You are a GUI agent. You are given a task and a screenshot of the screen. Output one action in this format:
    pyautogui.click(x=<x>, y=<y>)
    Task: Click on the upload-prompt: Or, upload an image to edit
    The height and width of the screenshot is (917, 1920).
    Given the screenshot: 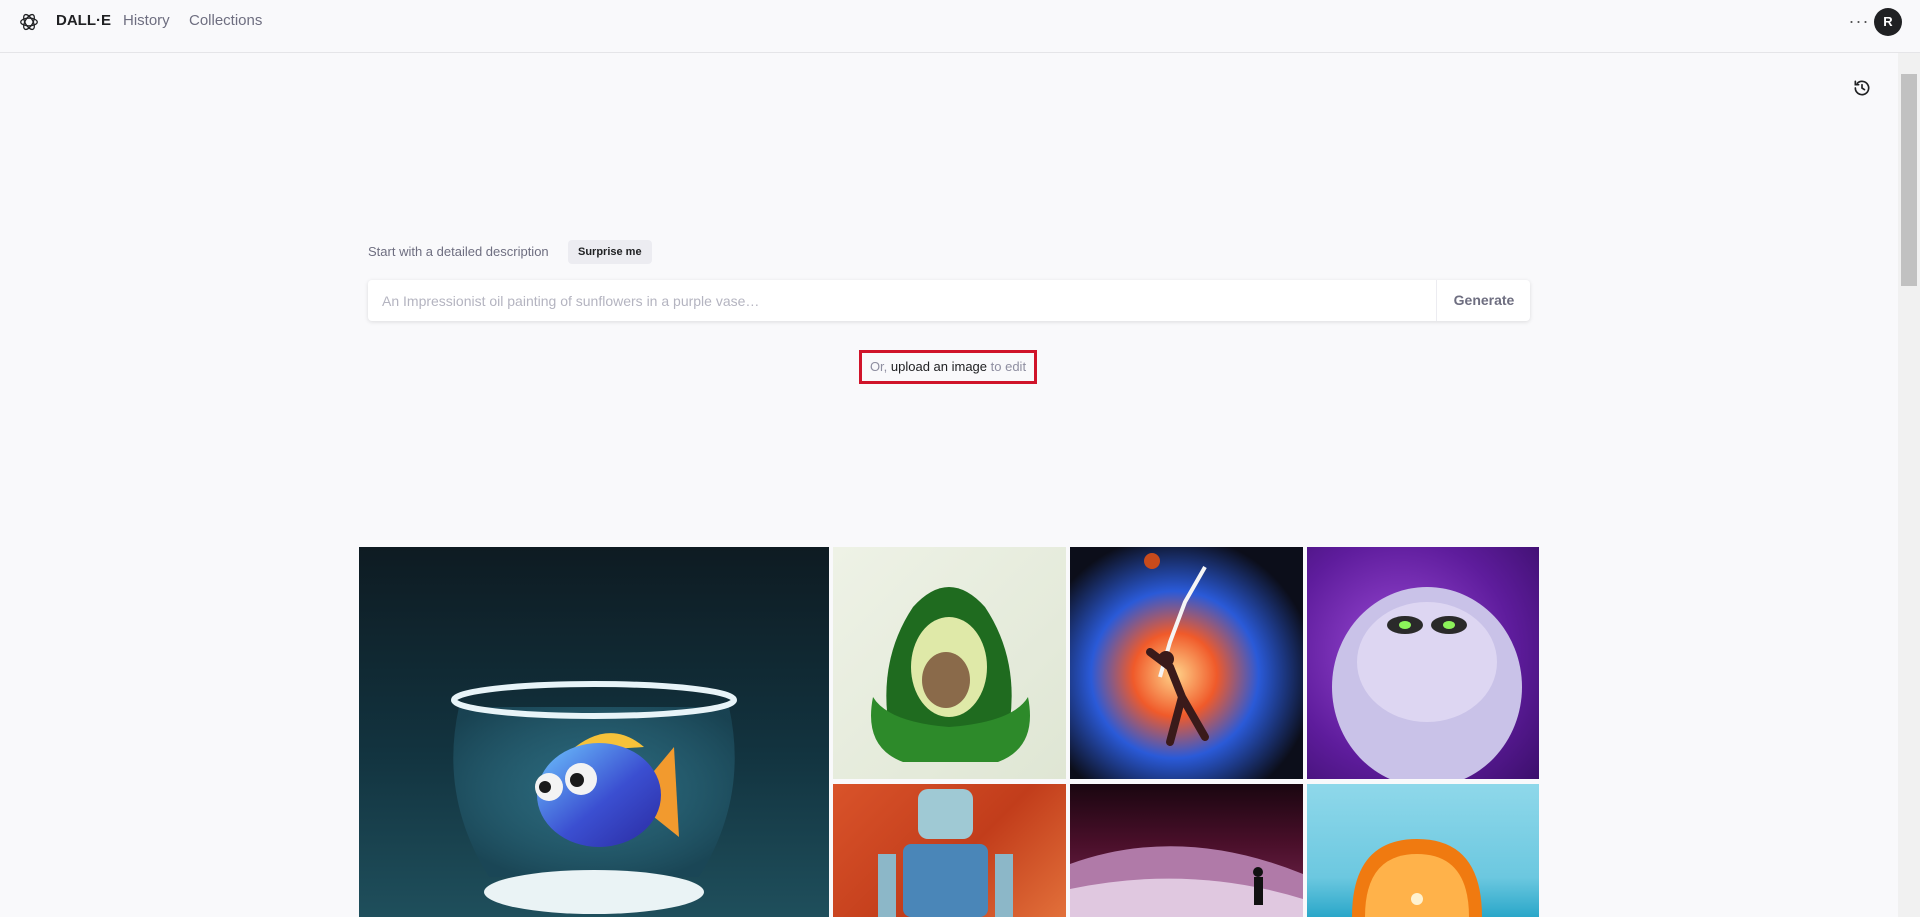 What is the action you would take?
    pyautogui.click(x=948, y=367)
    